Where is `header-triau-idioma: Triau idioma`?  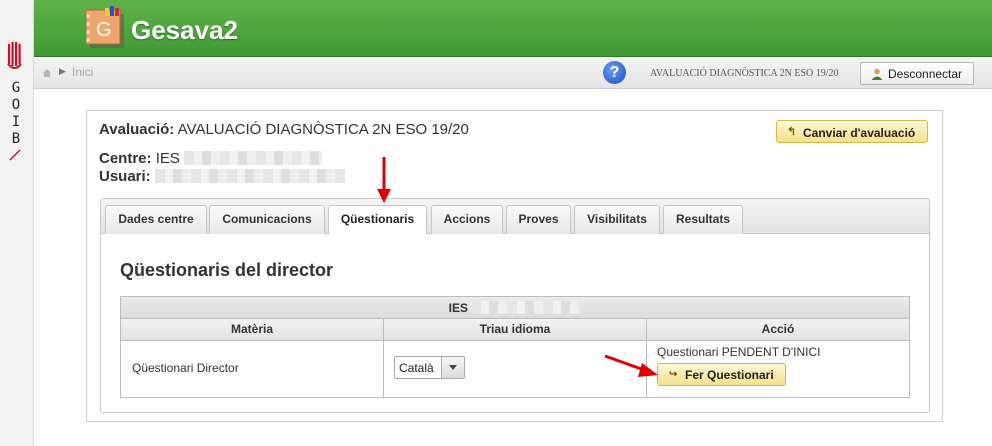 header-triau-idioma: Triau idioma is located at coordinates (515, 329).